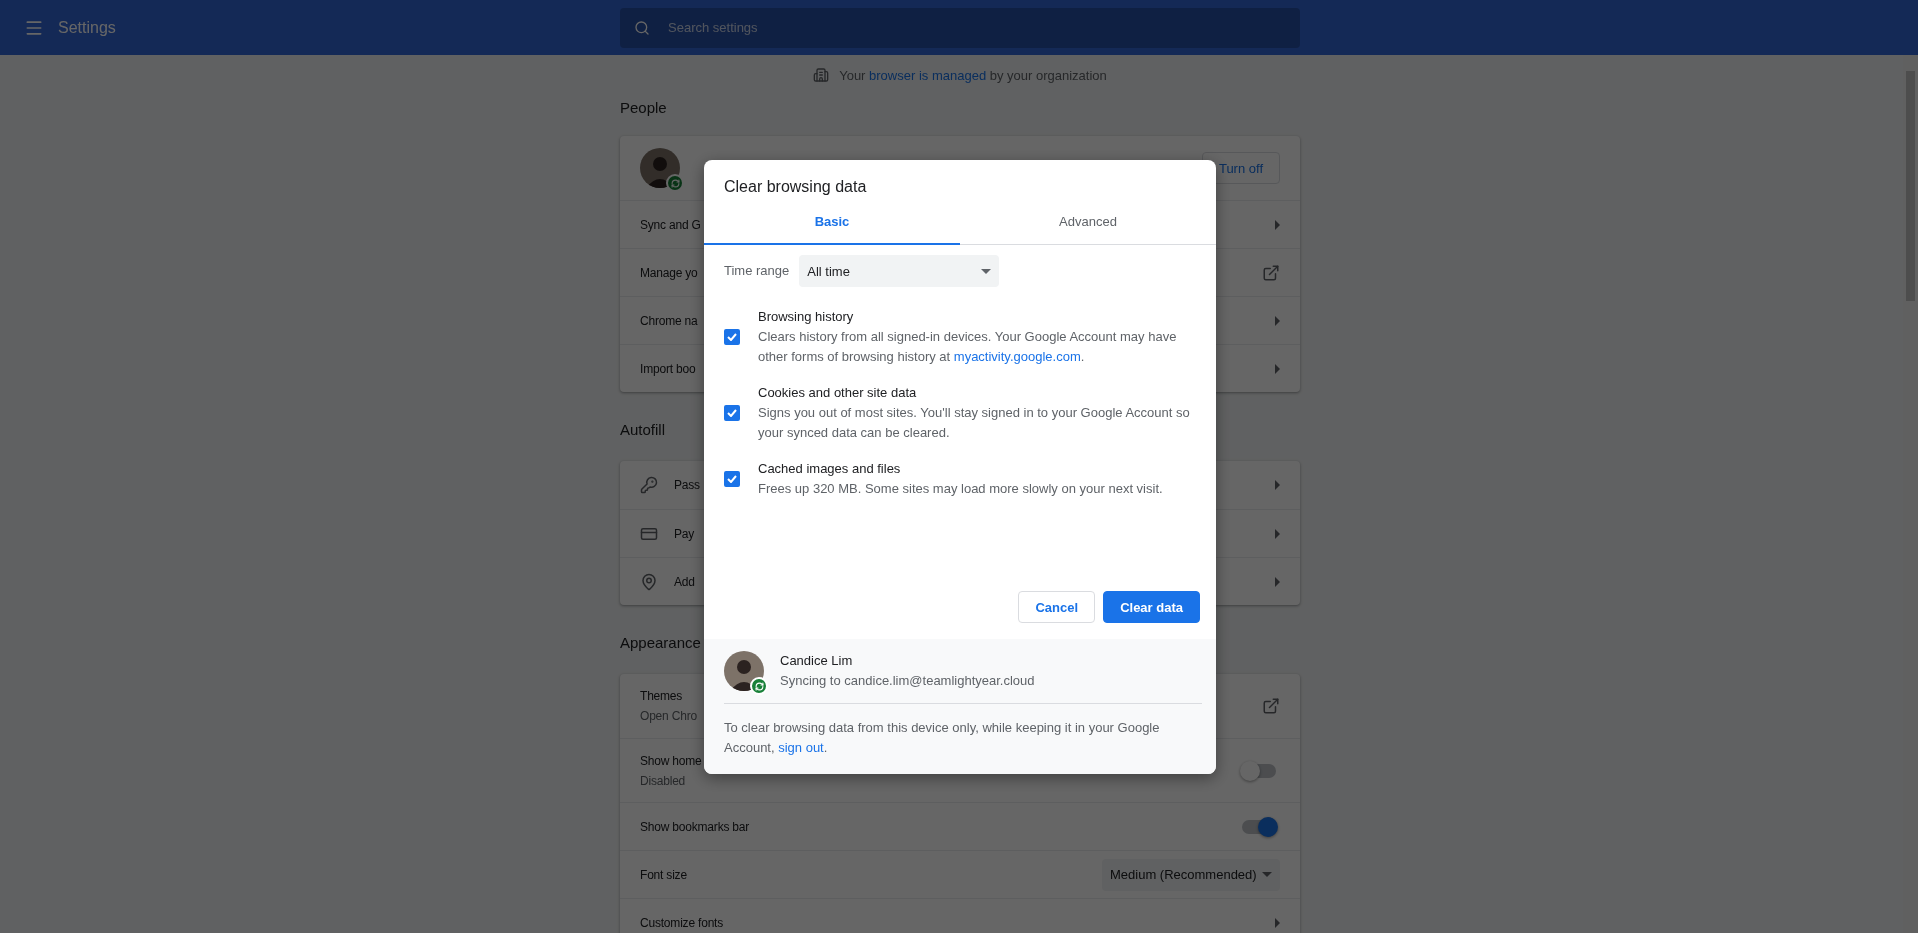 Image resolution: width=1918 pixels, height=933 pixels. I want to click on cancel-button: Cancel, so click(1057, 607).